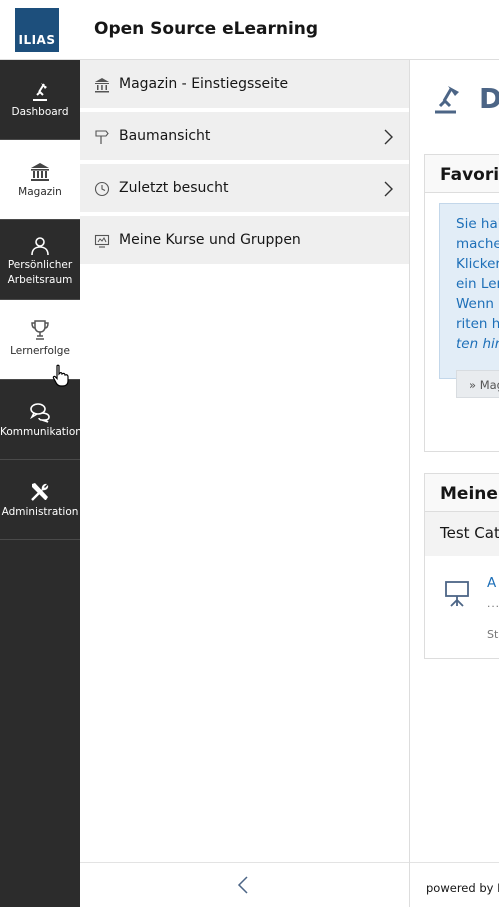  I want to click on hand-cursor-icon, so click(60, 375).